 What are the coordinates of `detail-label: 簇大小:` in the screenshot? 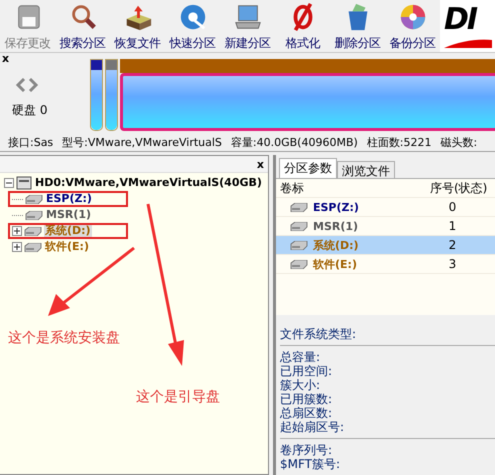 It's located at (301, 385).